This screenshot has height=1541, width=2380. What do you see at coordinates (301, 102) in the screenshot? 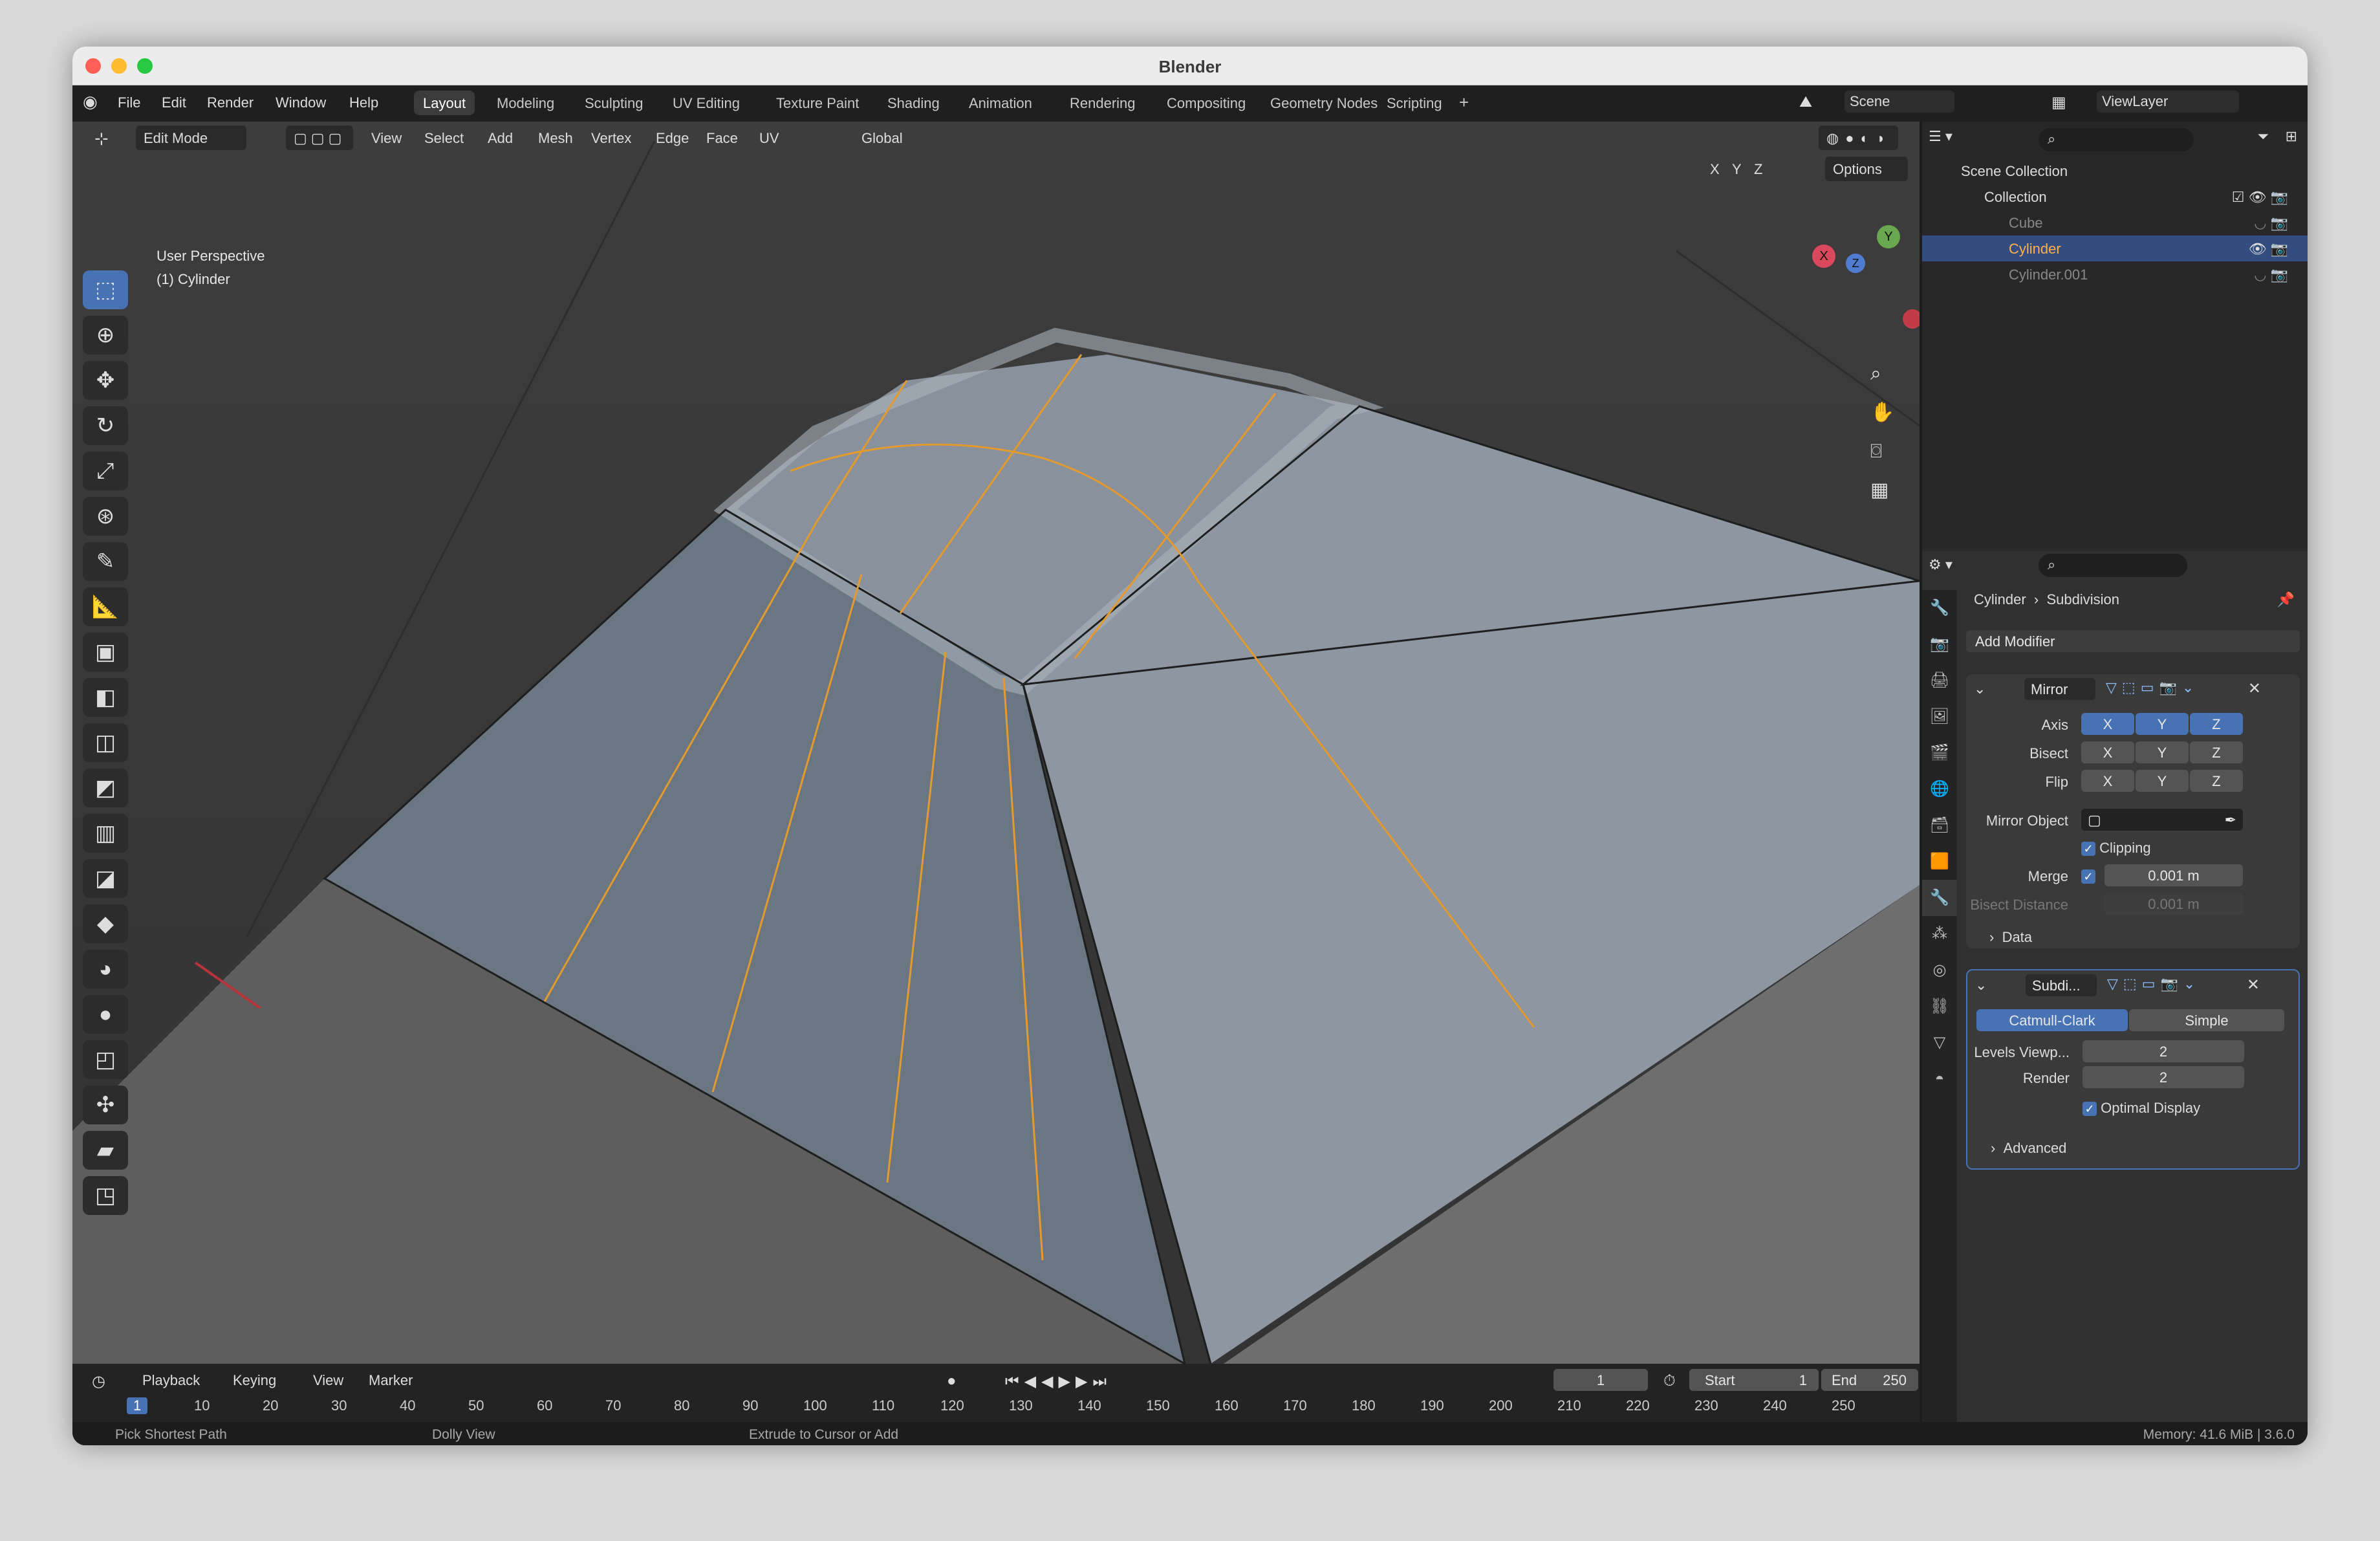
I see `menu-window: Window` at bounding box center [301, 102].